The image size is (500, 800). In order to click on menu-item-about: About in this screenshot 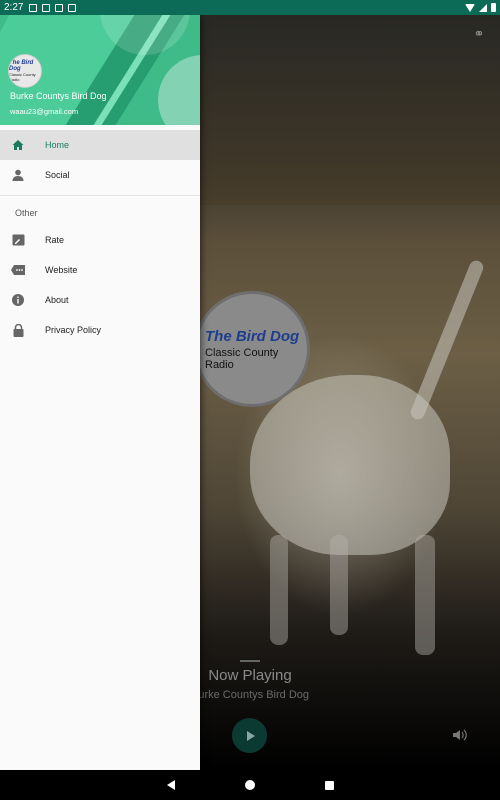, I will do `click(100, 300)`.